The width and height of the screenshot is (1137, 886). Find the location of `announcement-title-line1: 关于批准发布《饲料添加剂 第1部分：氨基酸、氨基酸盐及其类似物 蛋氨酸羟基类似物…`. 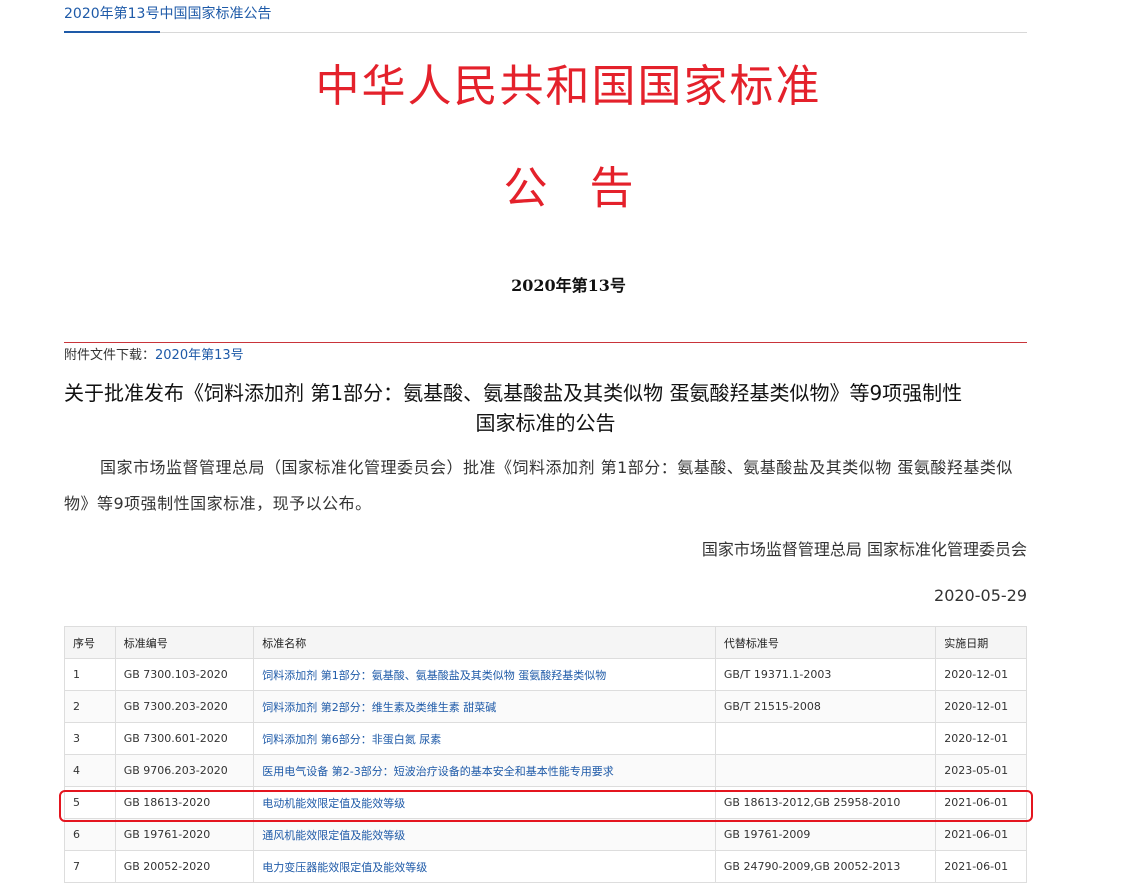

announcement-title-line1: 关于批准发布《饲料添加剂 第1部分：氨基酸、氨基酸盐及其类似物 蛋氨酸羟基类似物… is located at coordinates (513, 393).